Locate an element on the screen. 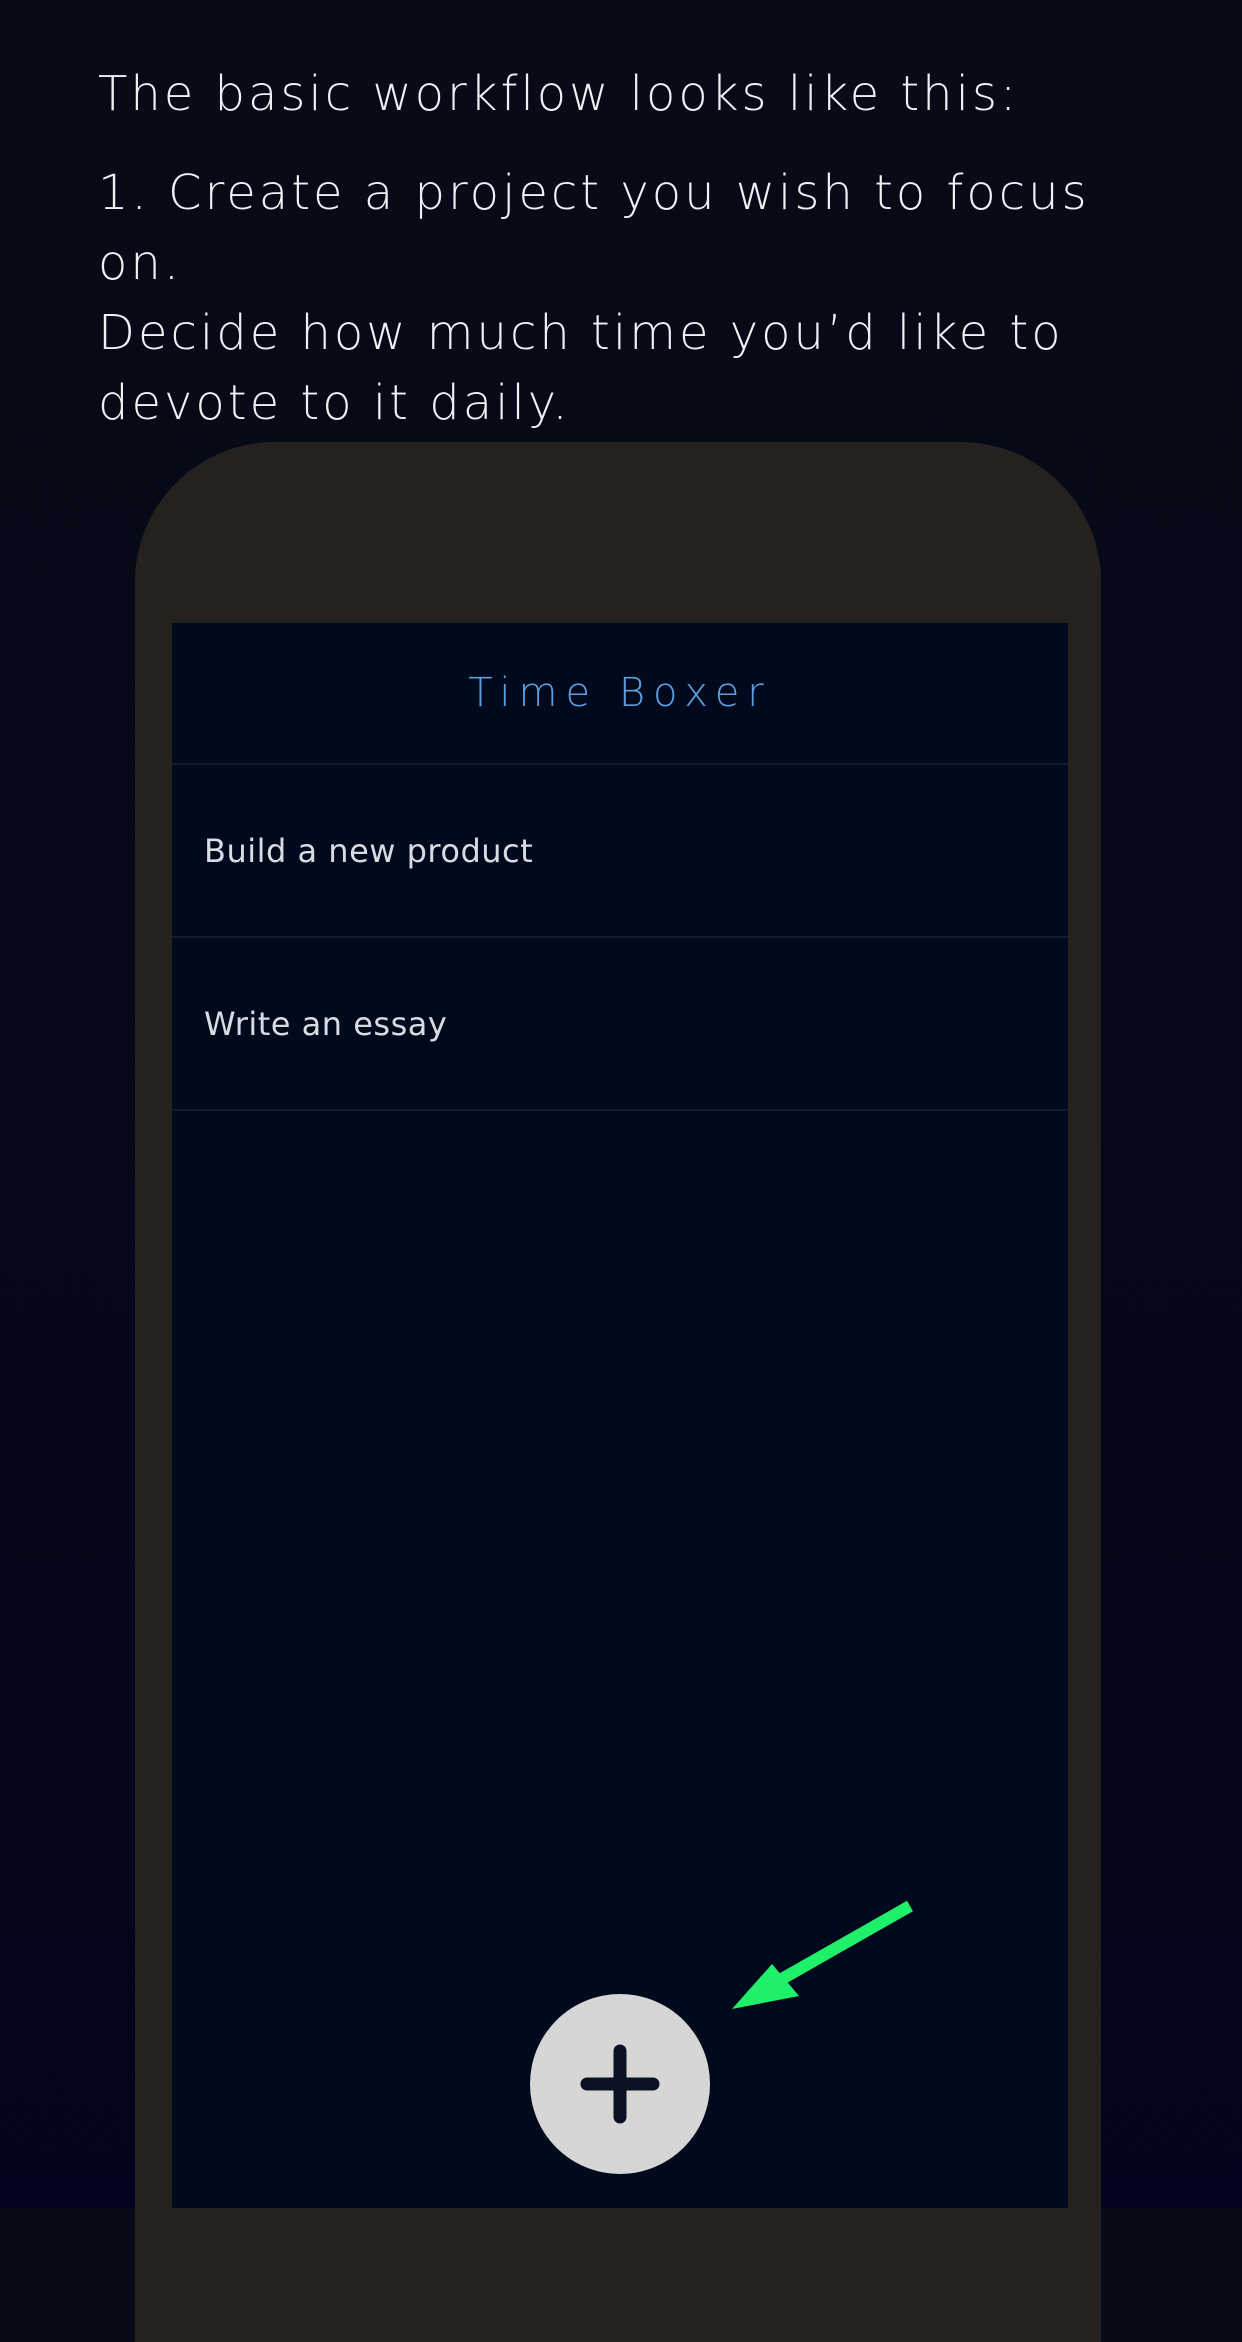 This screenshot has width=1242, height=2342. app-header: Time Boxer is located at coordinates (620, 694).